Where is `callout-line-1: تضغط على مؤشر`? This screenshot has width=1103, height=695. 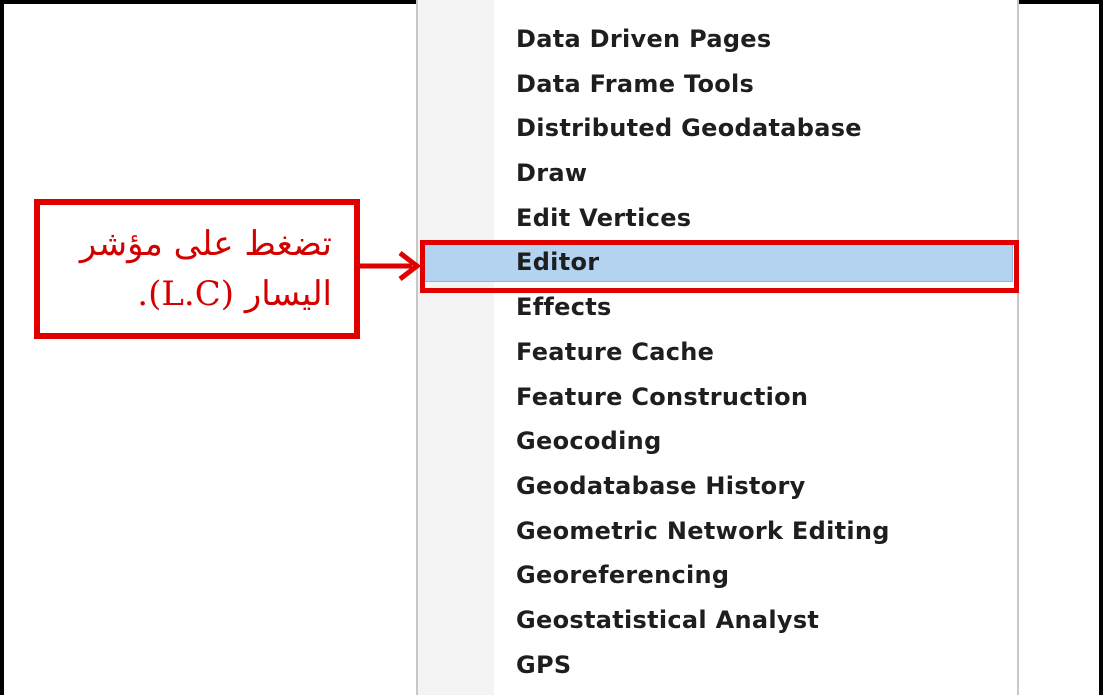 callout-line-1: تضغط على مؤشر is located at coordinates (205, 244).